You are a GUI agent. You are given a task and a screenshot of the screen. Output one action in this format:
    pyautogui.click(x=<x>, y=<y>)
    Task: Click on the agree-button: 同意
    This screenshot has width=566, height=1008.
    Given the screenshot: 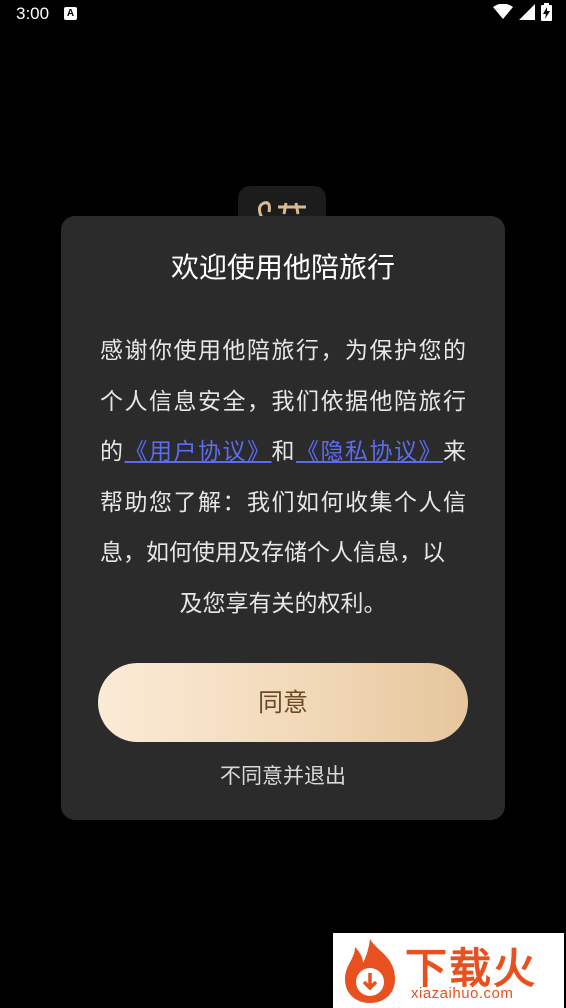 What is the action you would take?
    pyautogui.click(x=283, y=702)
    